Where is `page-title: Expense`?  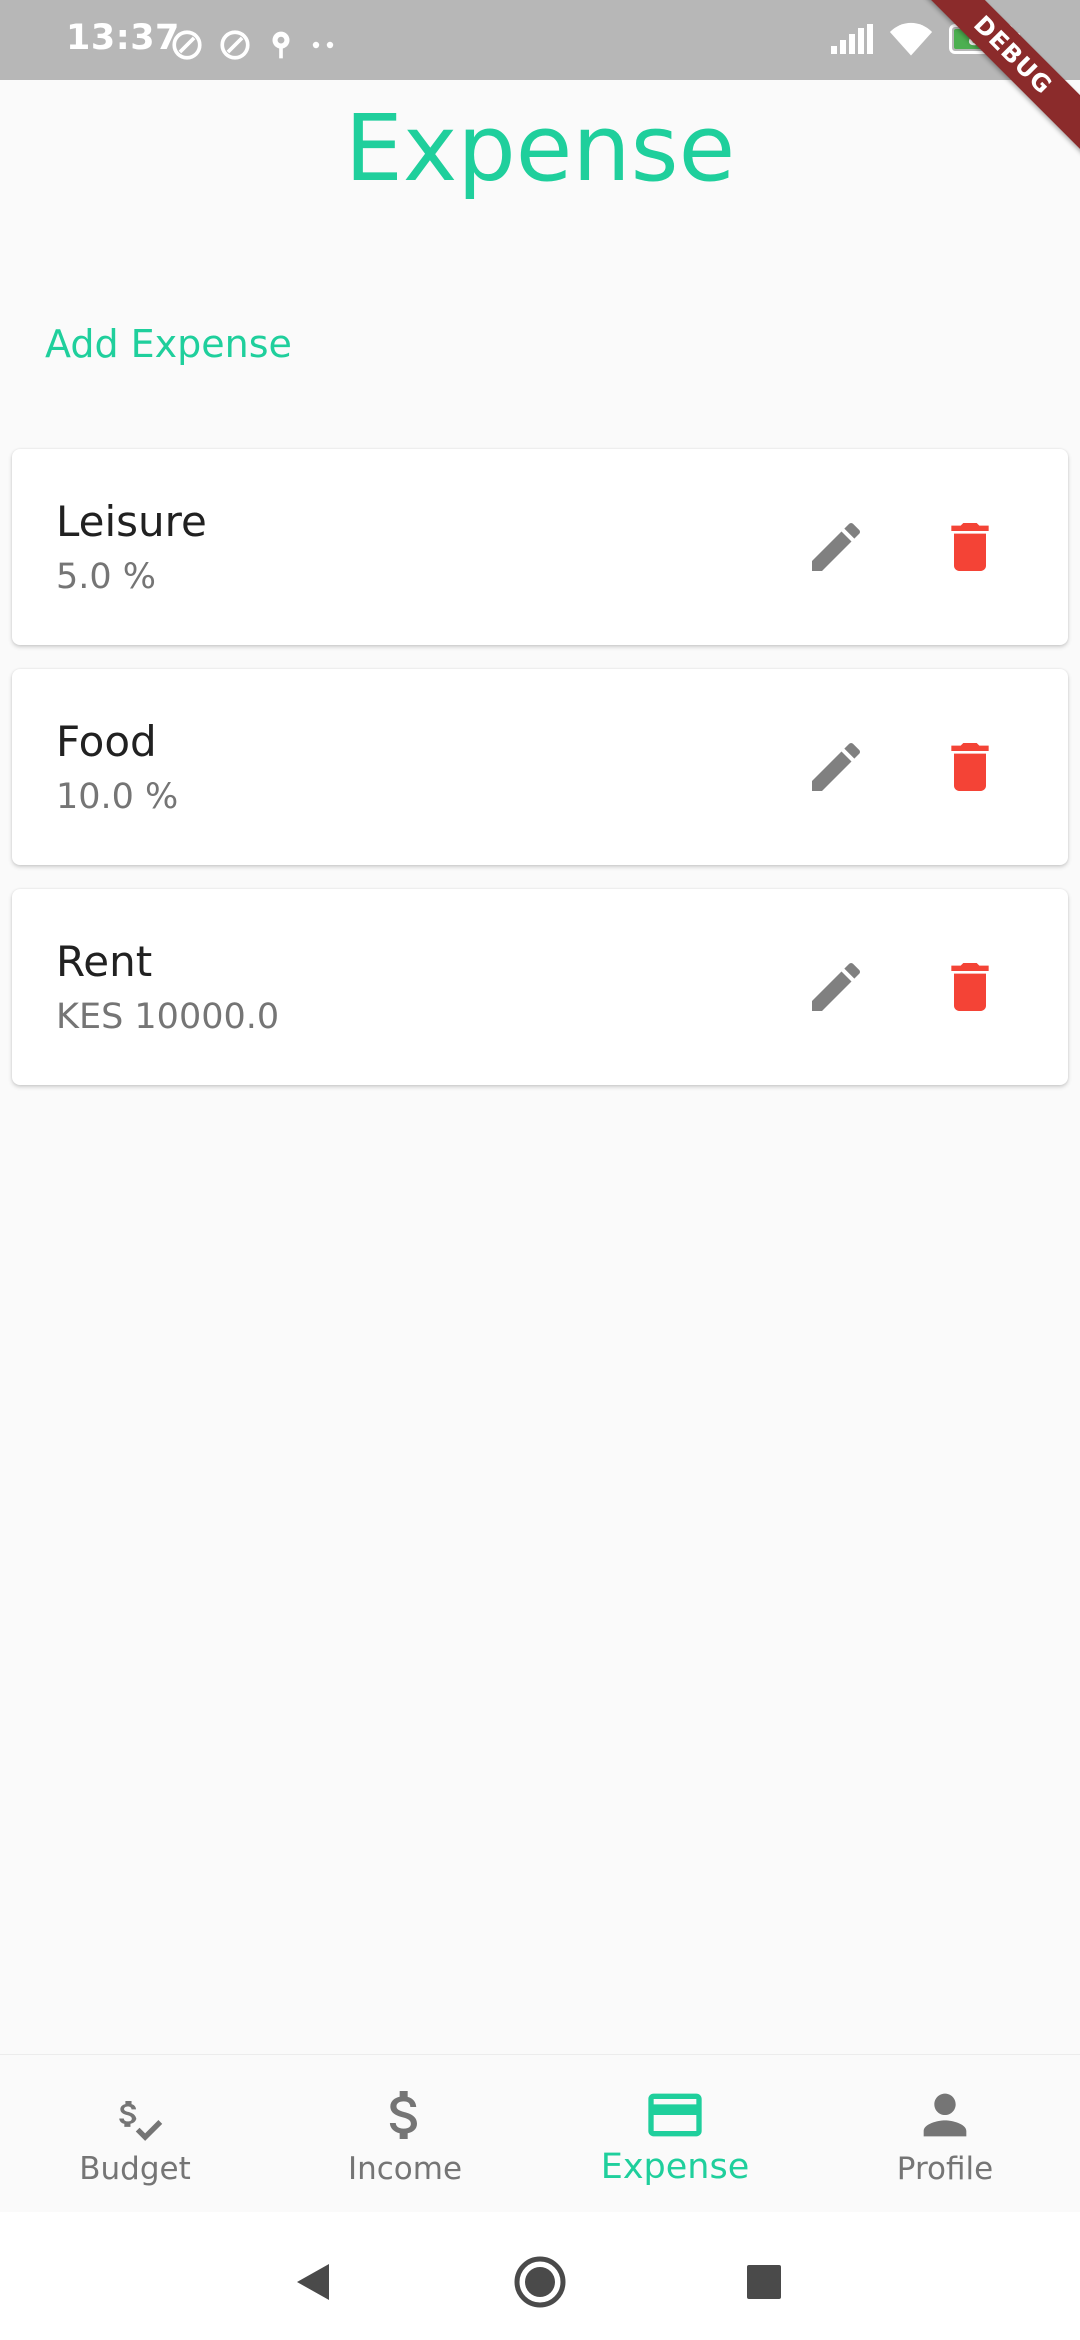 page-title: Expense is located at coordinates (540, 148).